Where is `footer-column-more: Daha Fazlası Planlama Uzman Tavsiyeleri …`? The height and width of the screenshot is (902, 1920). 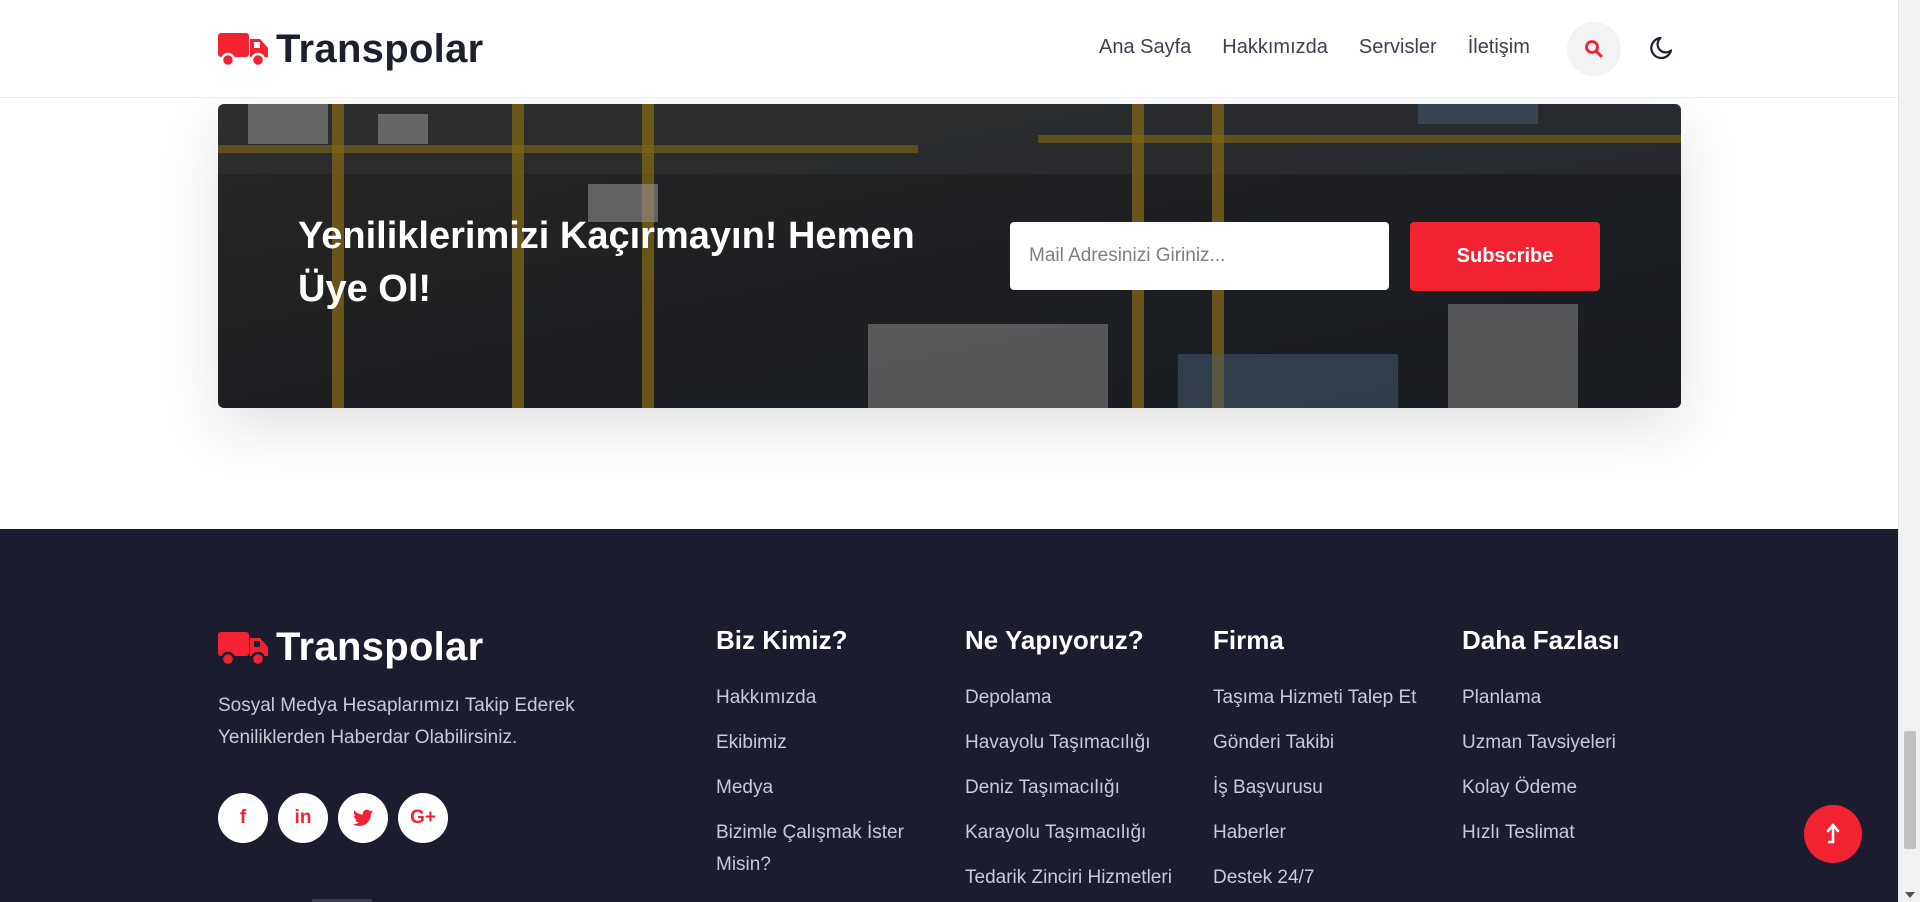 footer-column-more: Daha Fazlası Planlama Uzman Tavsiyeleri … is located at coordinates (1572, 743).